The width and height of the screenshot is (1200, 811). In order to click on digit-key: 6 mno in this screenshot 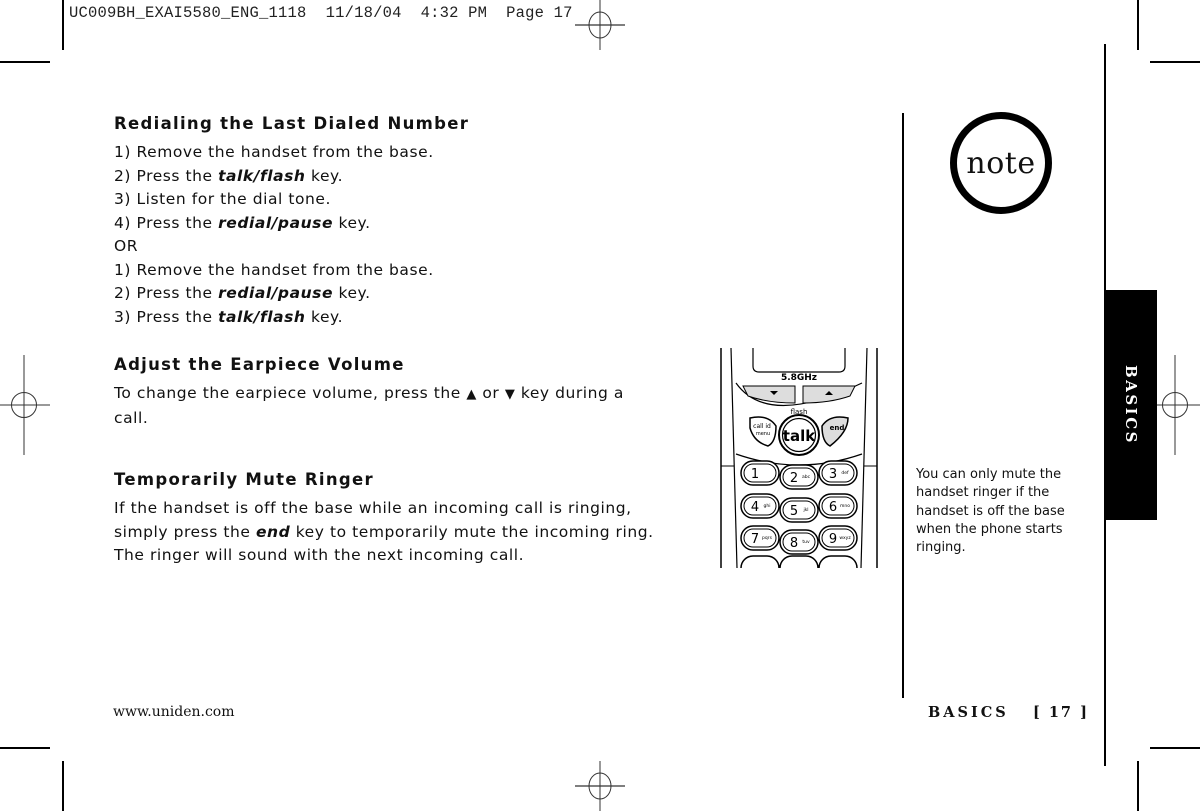, I will do `click(838, 506)`.